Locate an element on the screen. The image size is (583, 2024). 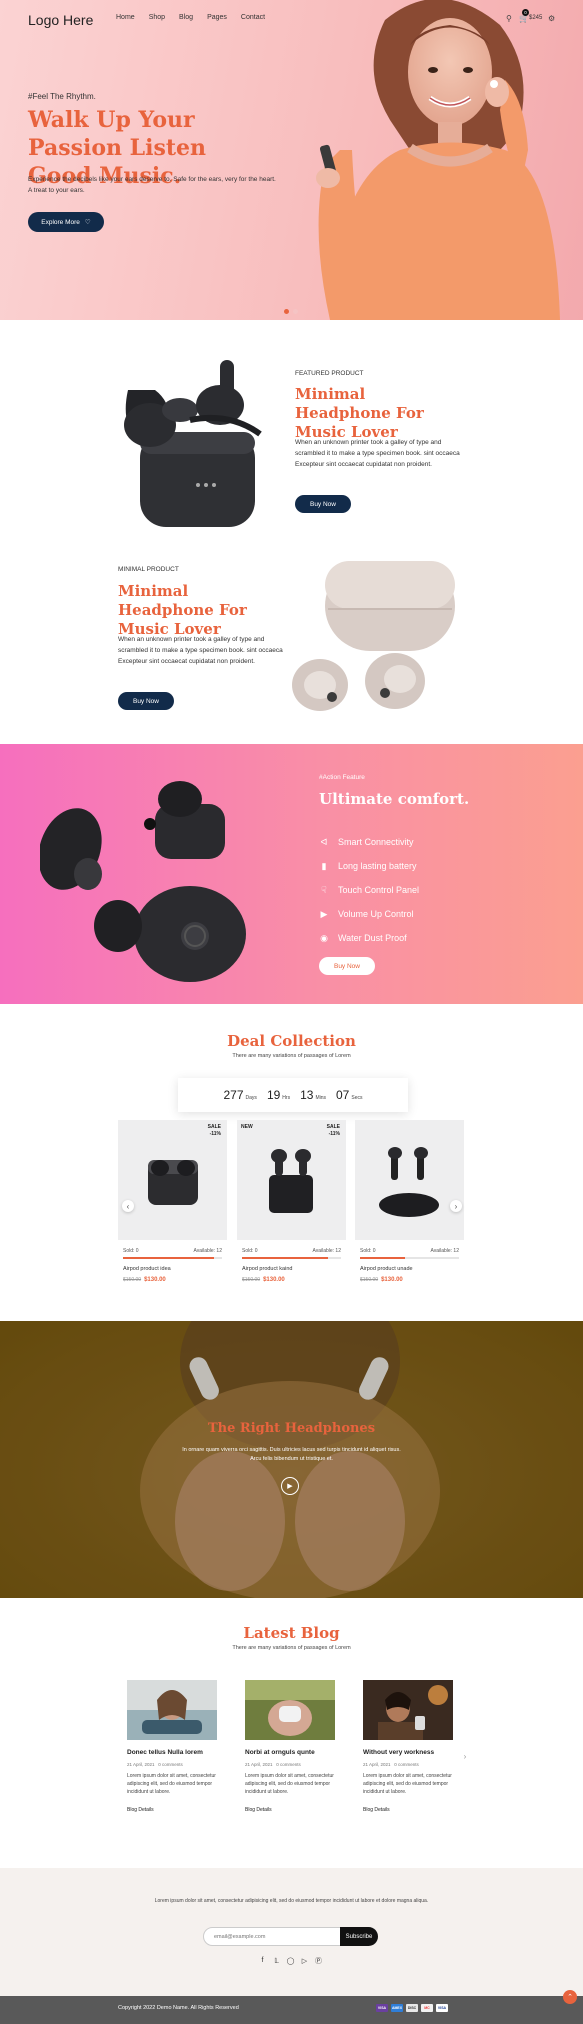
blog-post-title: Donec tellus Nulla lorem is located at coordinates (176, 1752).